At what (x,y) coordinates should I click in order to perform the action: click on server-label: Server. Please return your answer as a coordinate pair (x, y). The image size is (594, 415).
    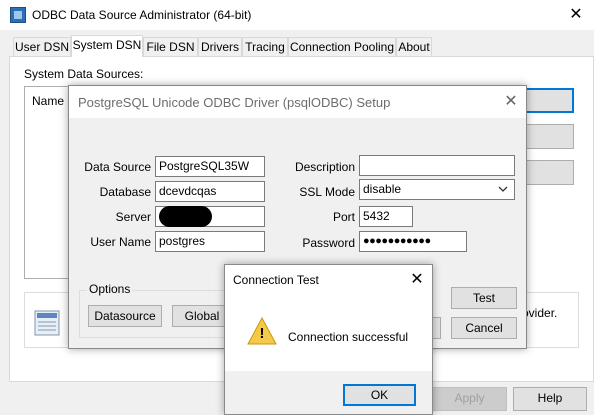
    Looking at the image, I should click on (133, 217).